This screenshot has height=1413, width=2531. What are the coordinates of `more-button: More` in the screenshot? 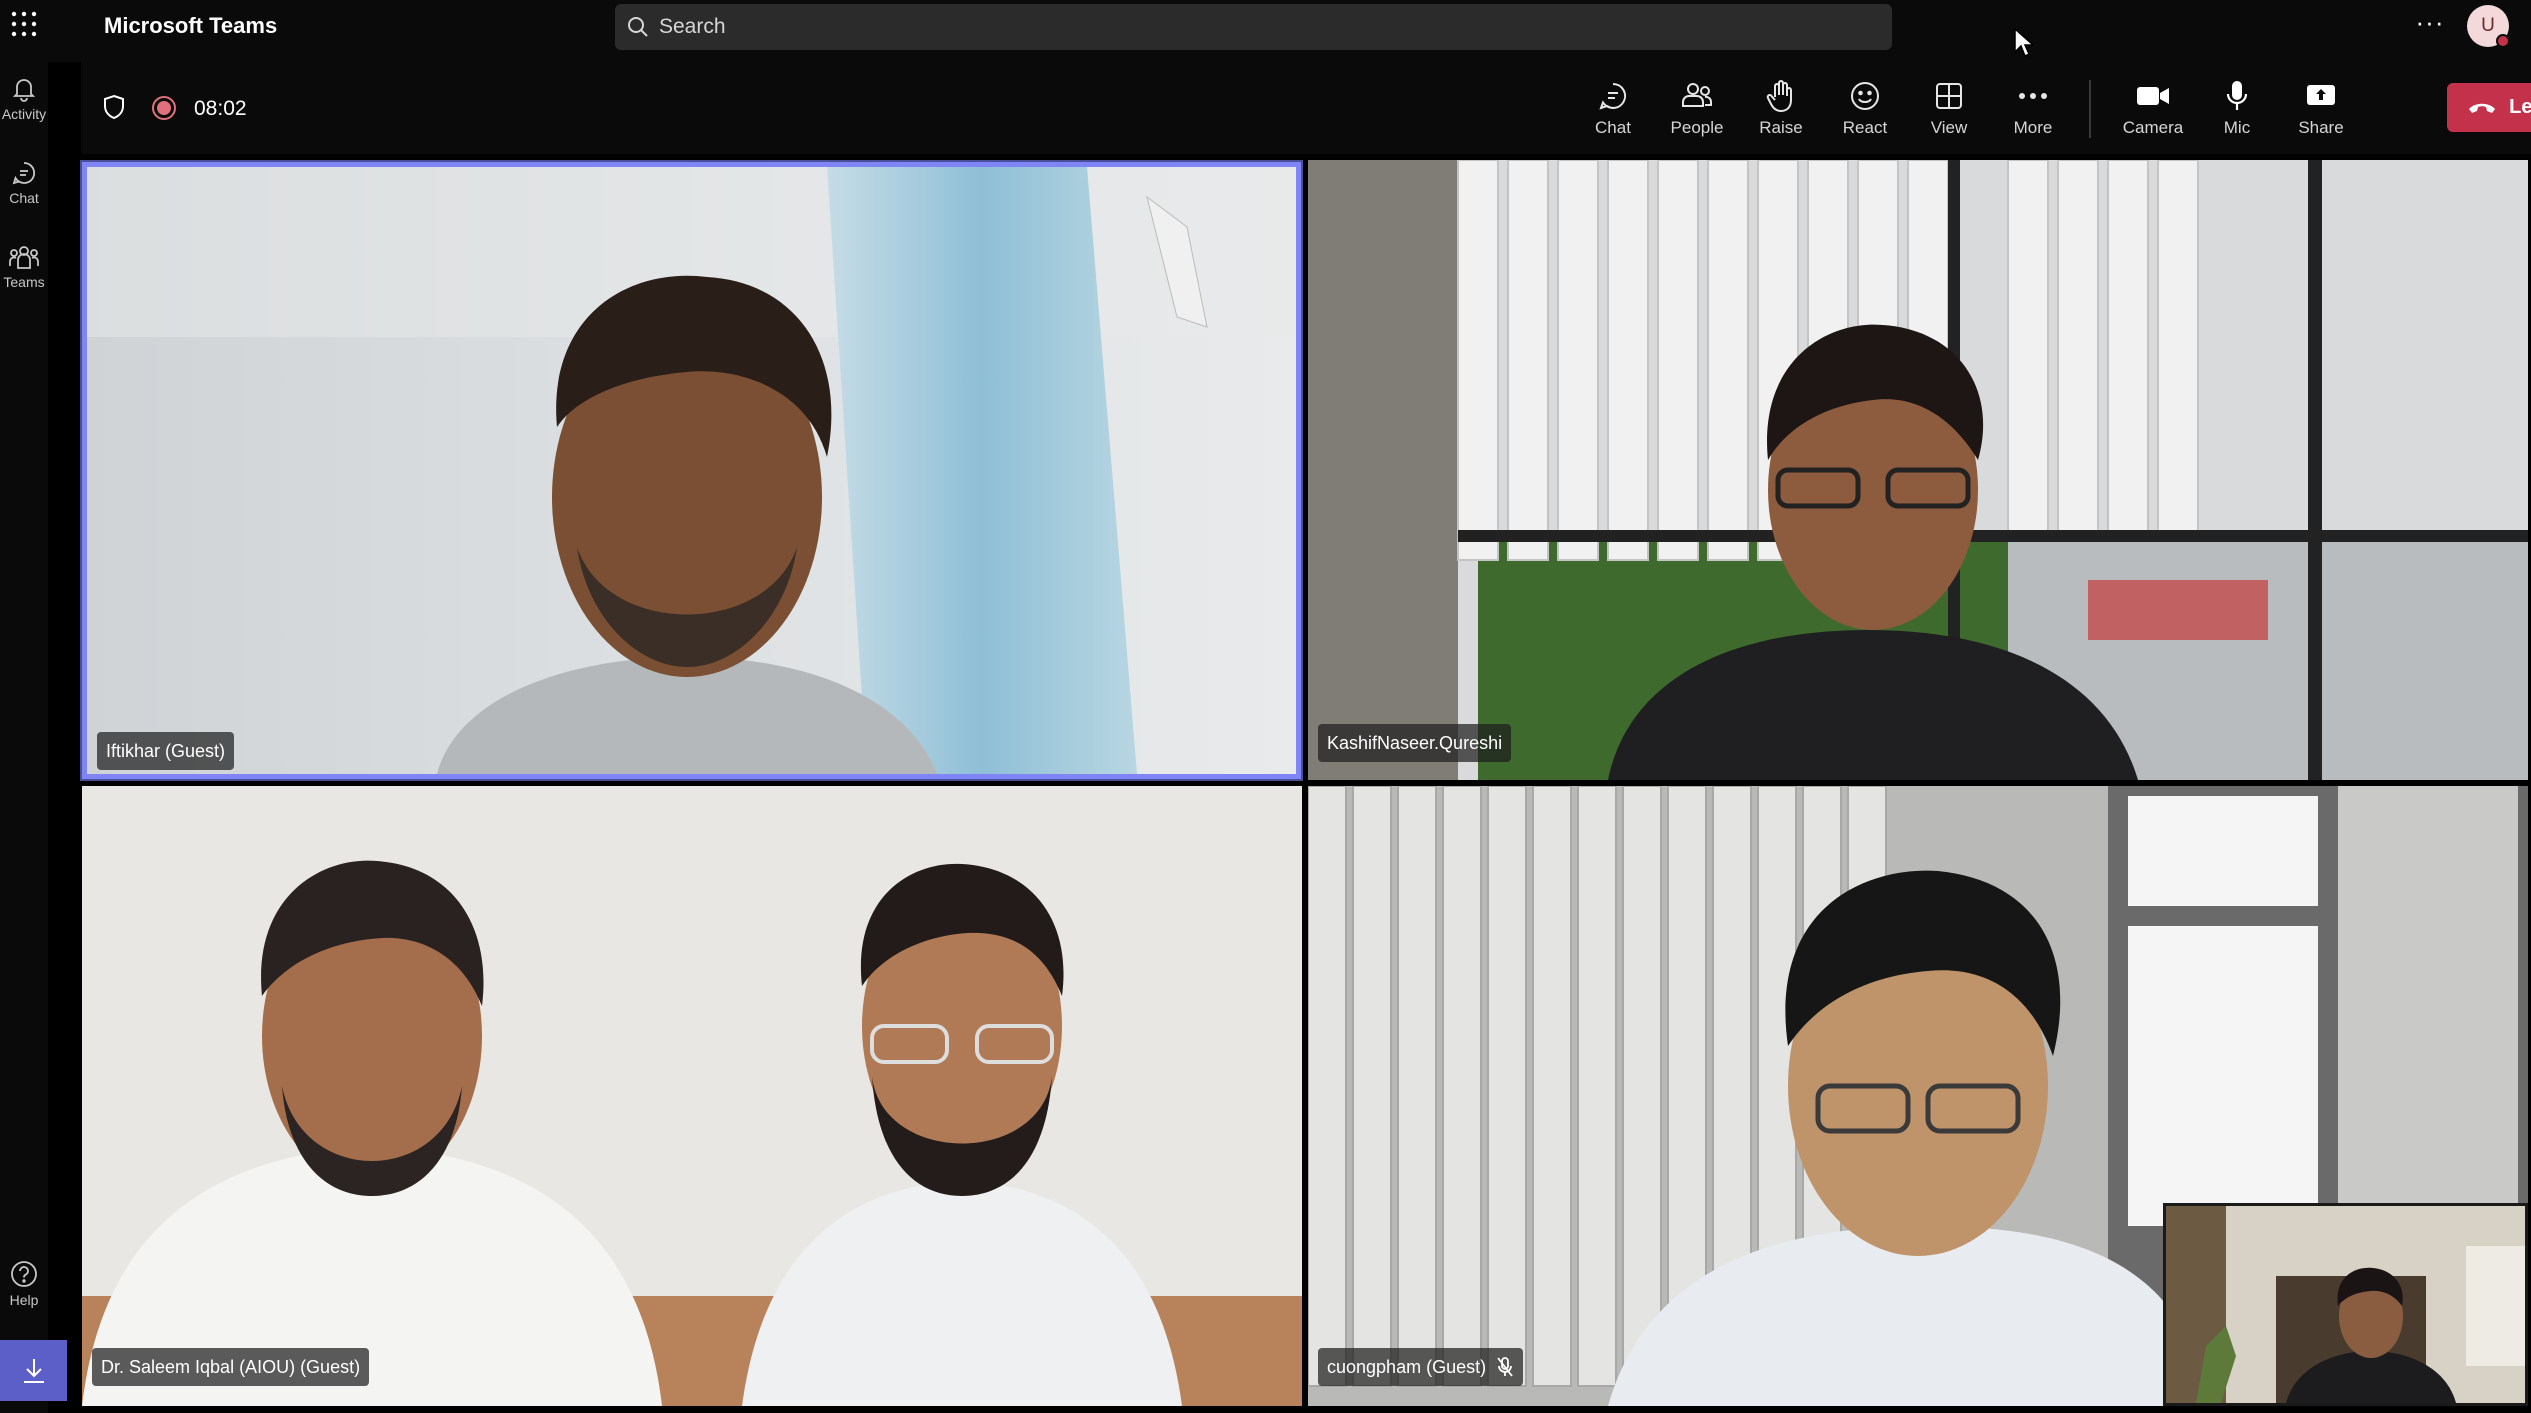 It's located at (2033, 111).